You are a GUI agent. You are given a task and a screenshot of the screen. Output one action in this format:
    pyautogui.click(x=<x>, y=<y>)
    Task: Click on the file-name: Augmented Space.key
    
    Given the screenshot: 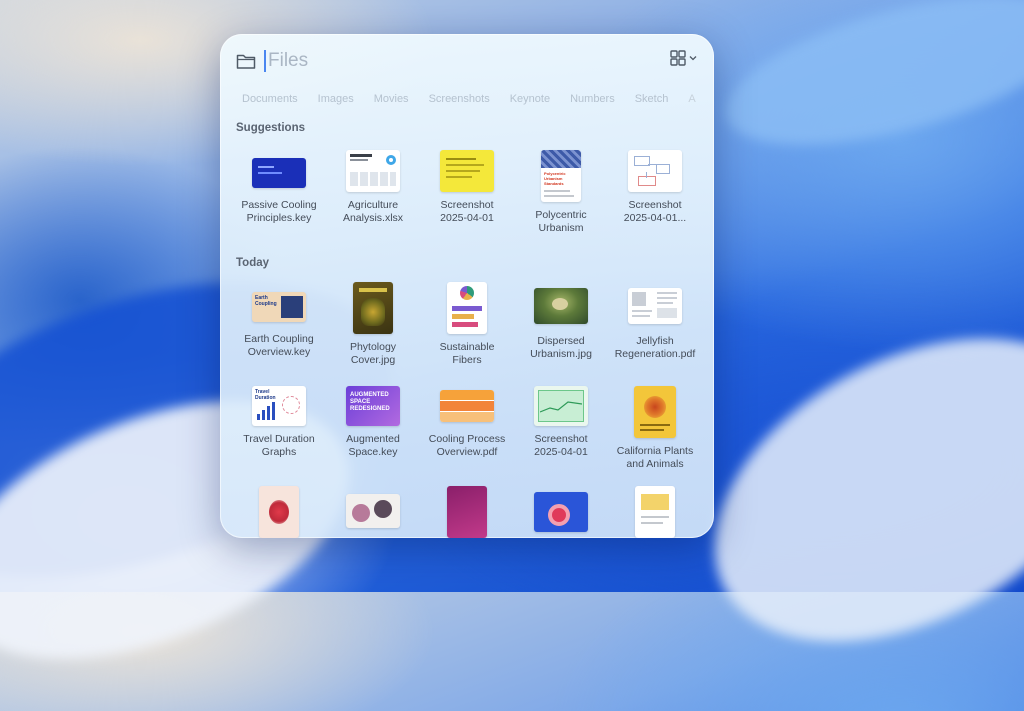 What is the action you would take?
    pyautogui.click(x=373, y=445)
    